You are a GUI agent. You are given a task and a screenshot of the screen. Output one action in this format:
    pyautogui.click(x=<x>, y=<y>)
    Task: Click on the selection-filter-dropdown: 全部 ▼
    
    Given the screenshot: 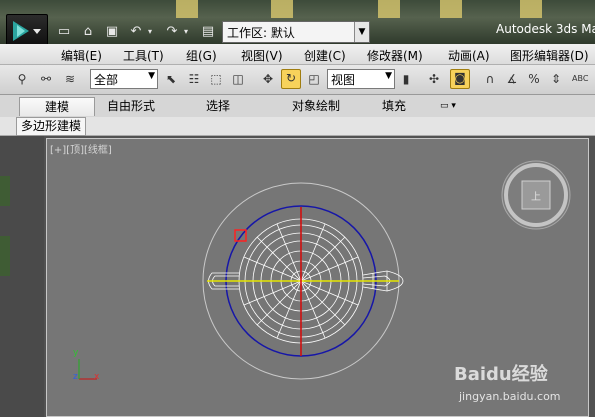 What is the action you would take?
    pyautogui.click(x=124, y=79)
    